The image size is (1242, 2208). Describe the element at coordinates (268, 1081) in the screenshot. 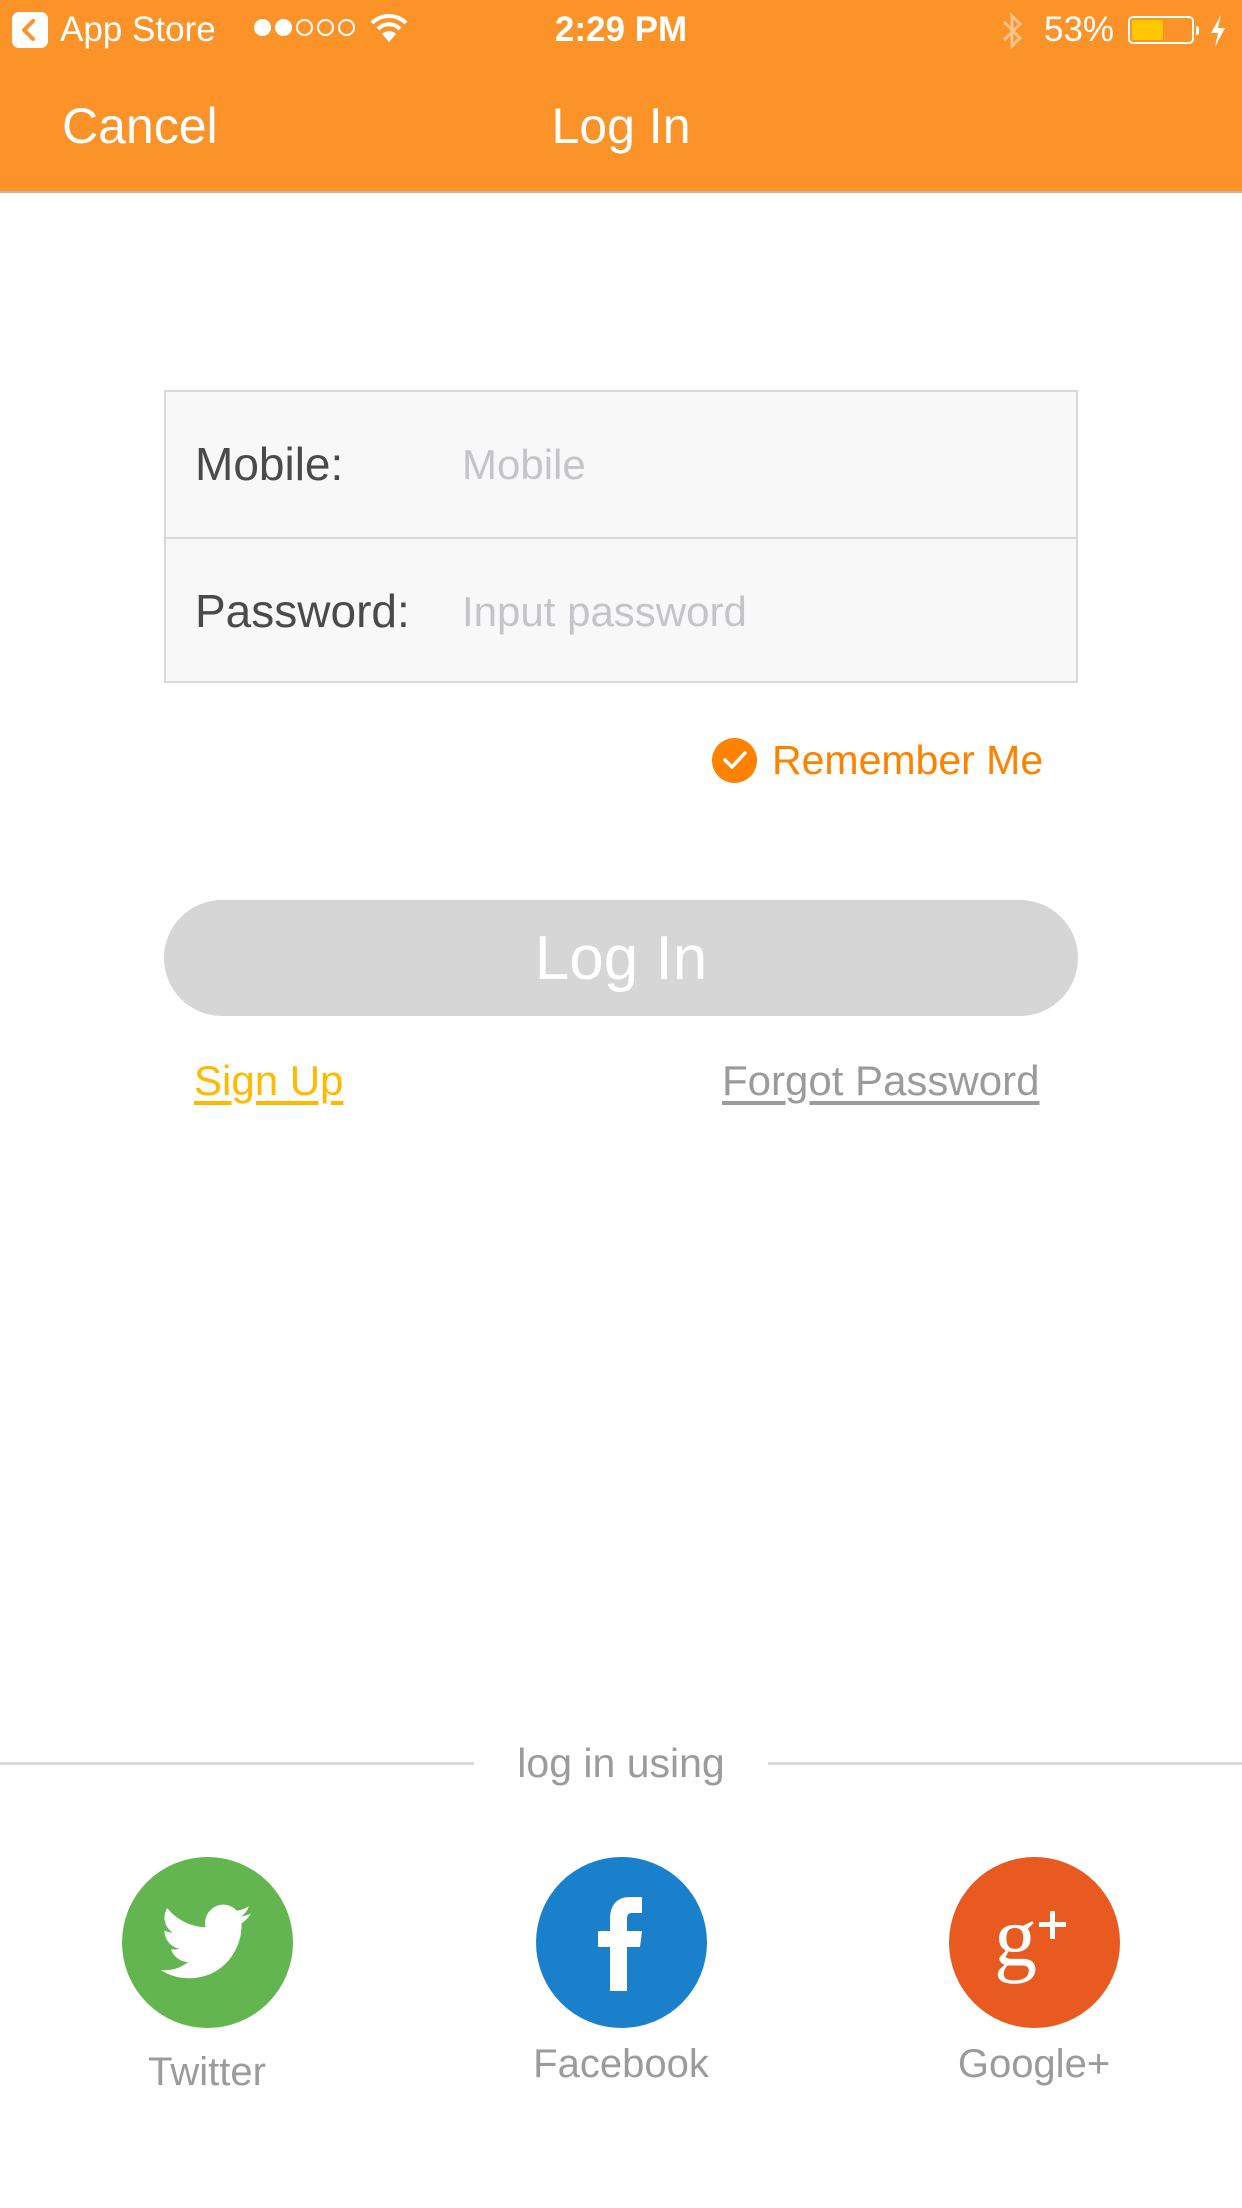

I see `sign-up-link: Sign Up` at that location.